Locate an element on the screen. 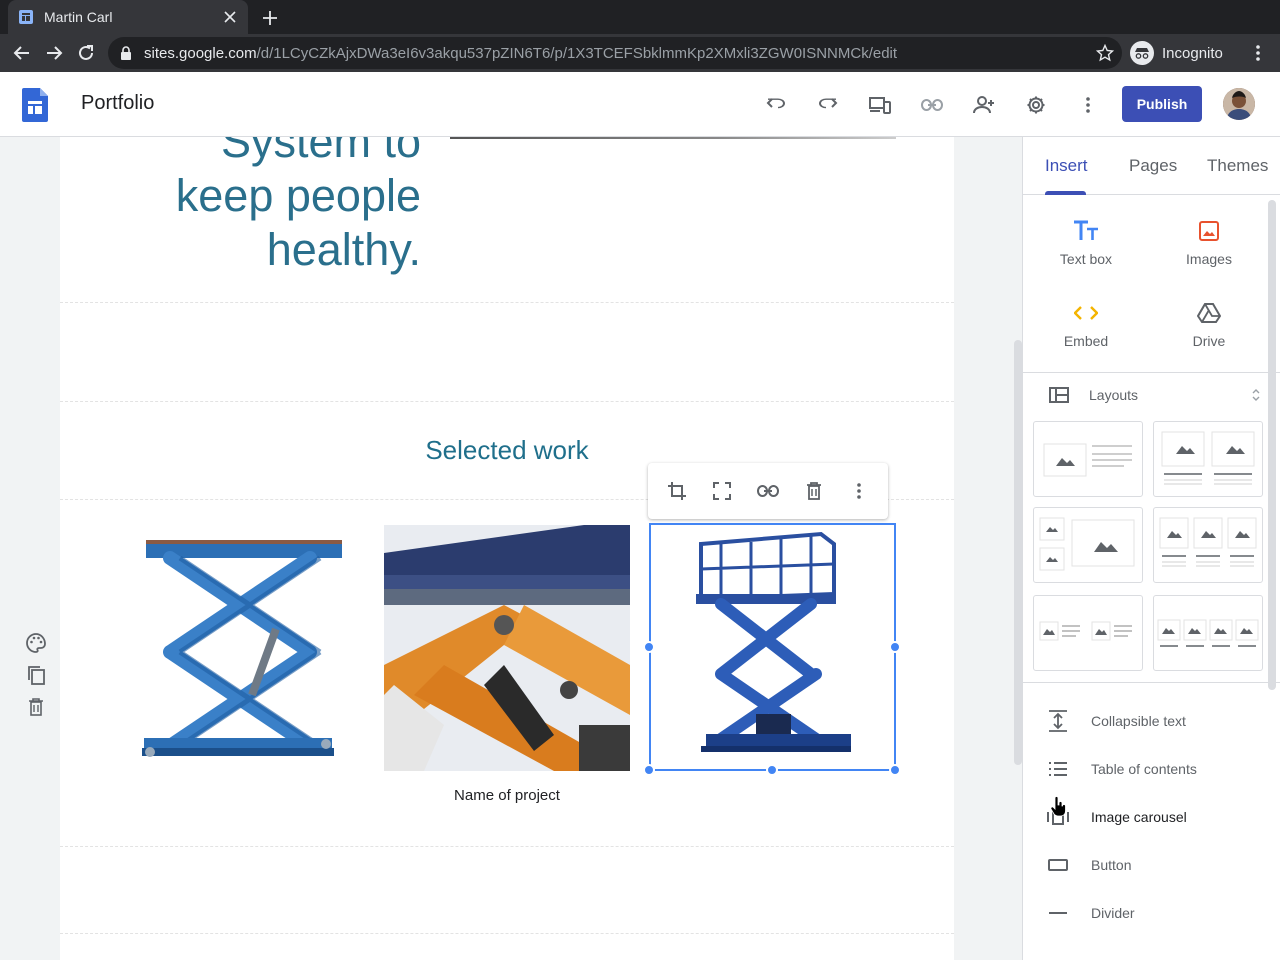 The width and height of the screenshot is (1280, 960). resize-handle-bottom-right is located at coordinates (895, 770).